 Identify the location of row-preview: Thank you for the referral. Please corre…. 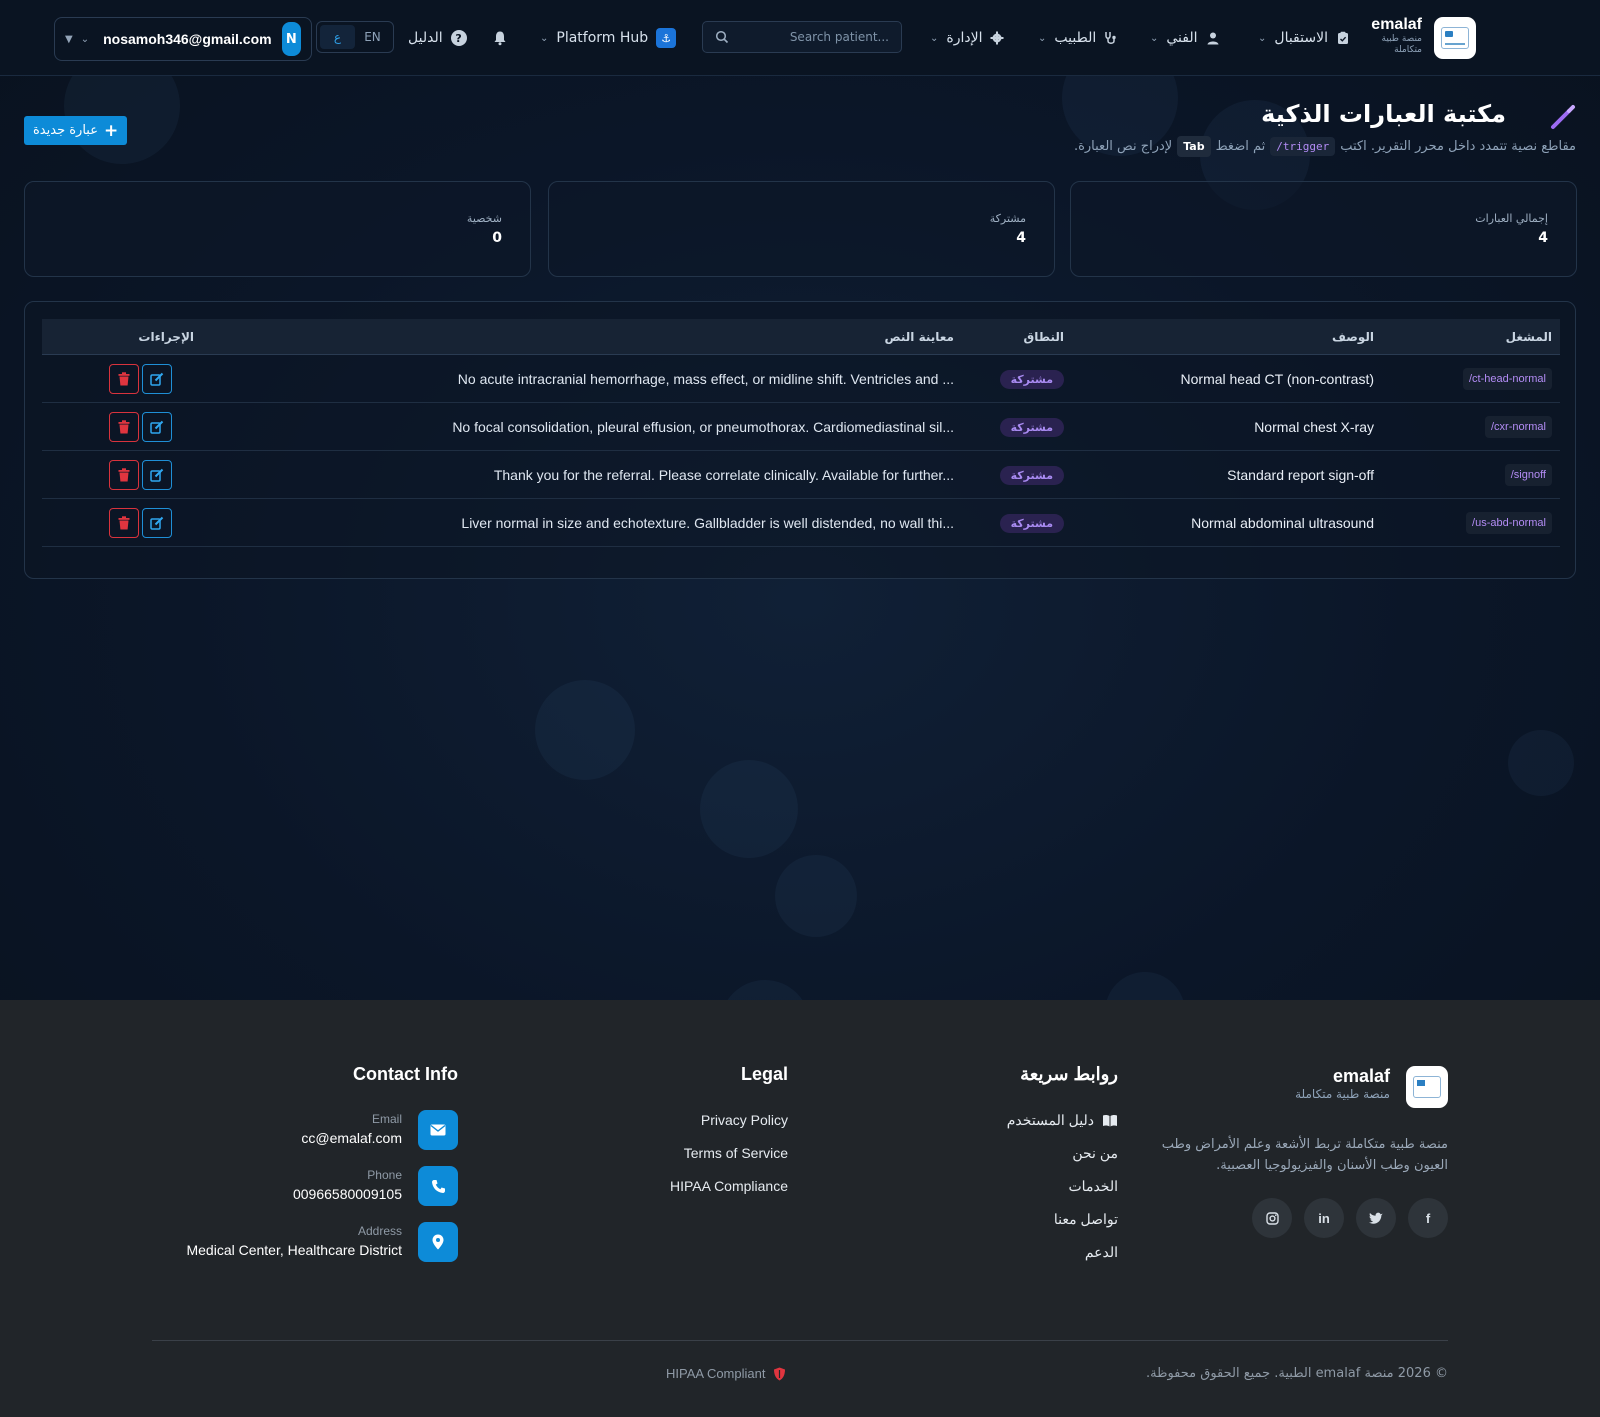
(723, 475).